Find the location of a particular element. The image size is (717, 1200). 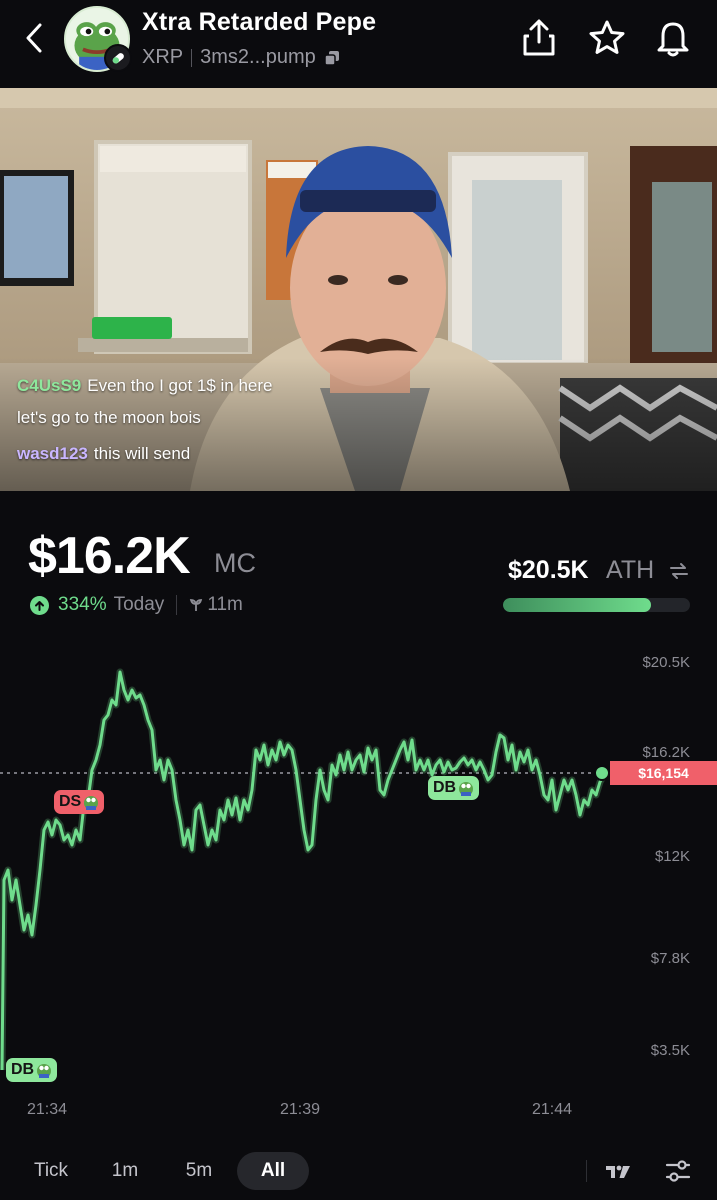

token-header: Xtra Retarded Pepe XRP 3ms2...pump is located at coordinates (358, 44).